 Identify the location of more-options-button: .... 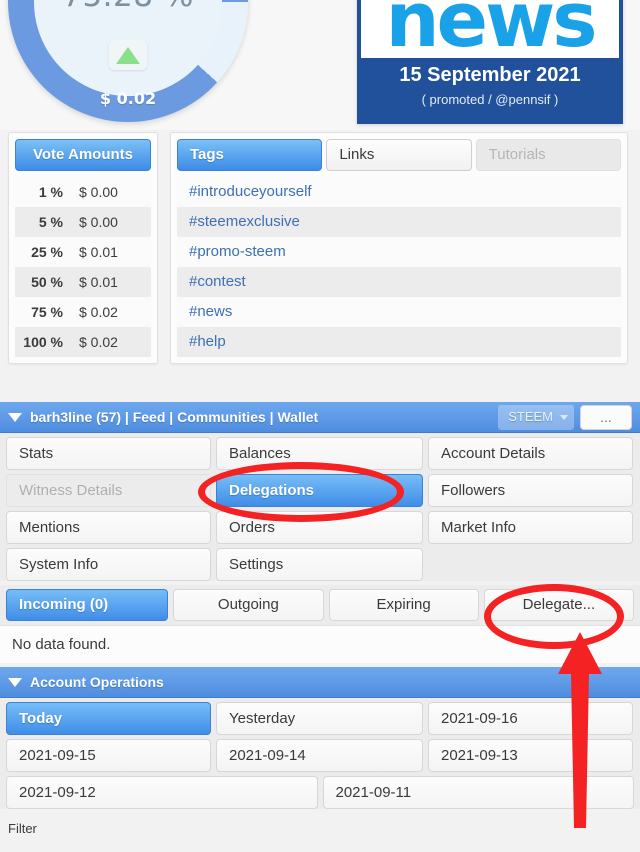
(606, 417).